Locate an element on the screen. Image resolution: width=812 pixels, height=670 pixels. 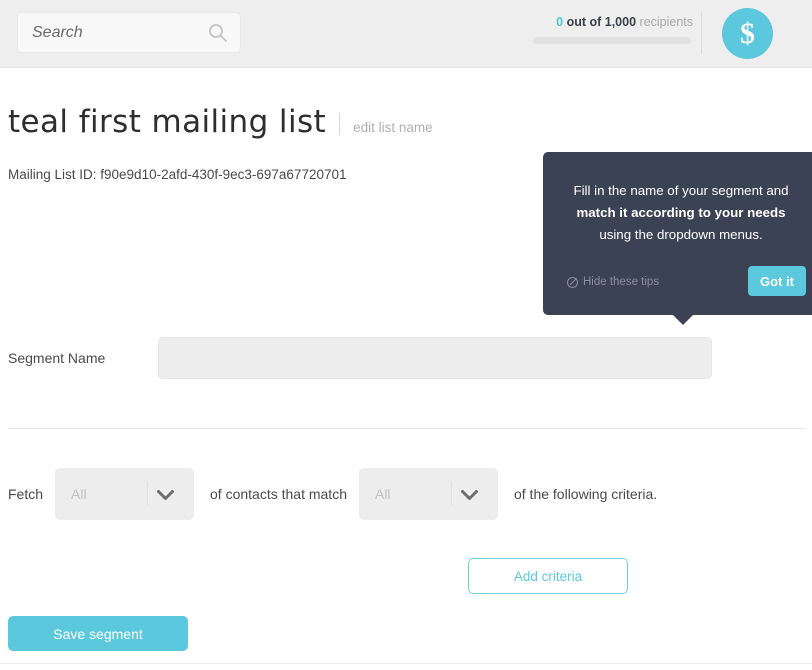
search-icon is located at coordinates (218, 33).